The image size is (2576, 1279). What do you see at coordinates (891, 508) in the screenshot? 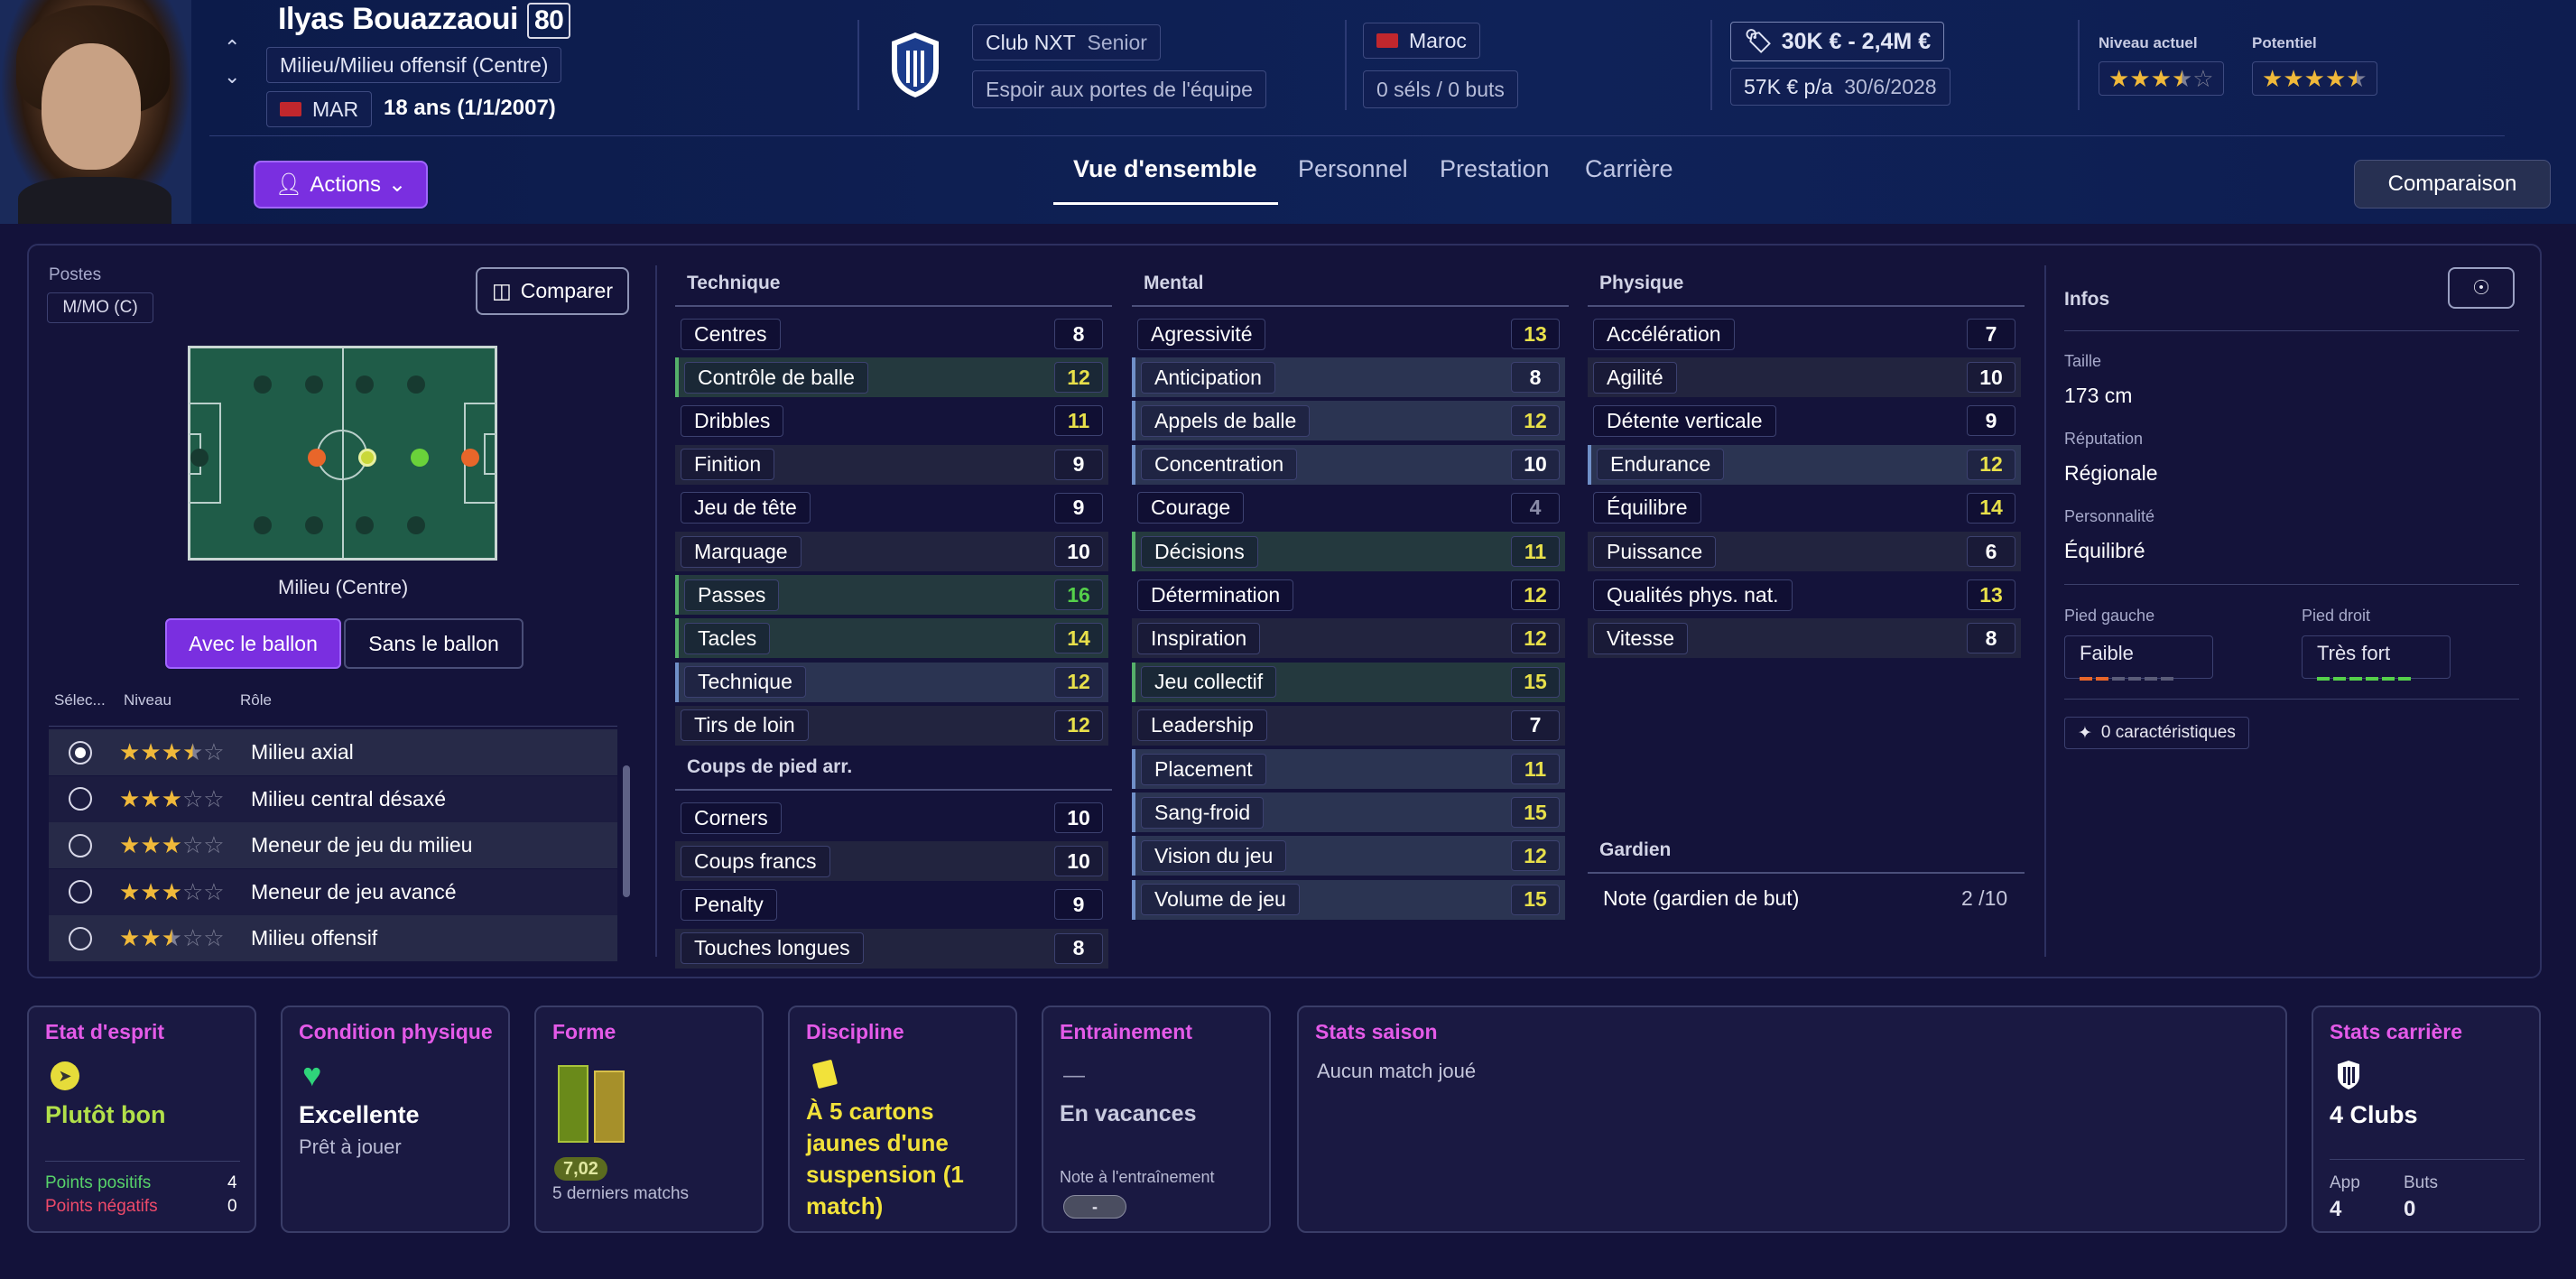
I see `attribute-row: Jeu de tête 9` at bounding box center [891, 508].